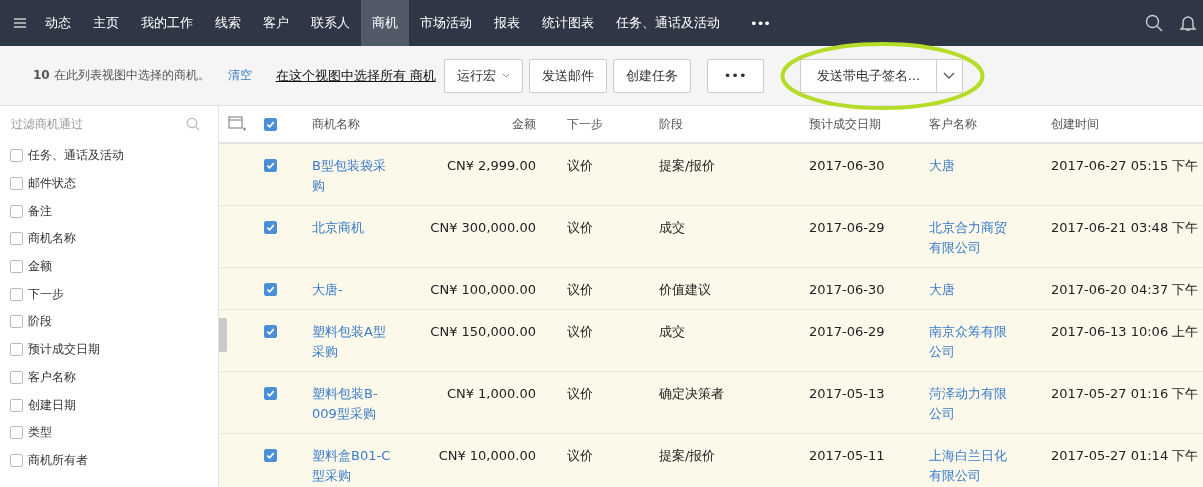 The width and height of the screenshot is (1203, 487). I want to click on table-row: 塑料盒B01-C型采购 CN¥ 10,000.00 议价 提案/报价 2017-05-11 上海白兰日化有限公司 2017-05-27 01:14 下午, so click(711, 460).